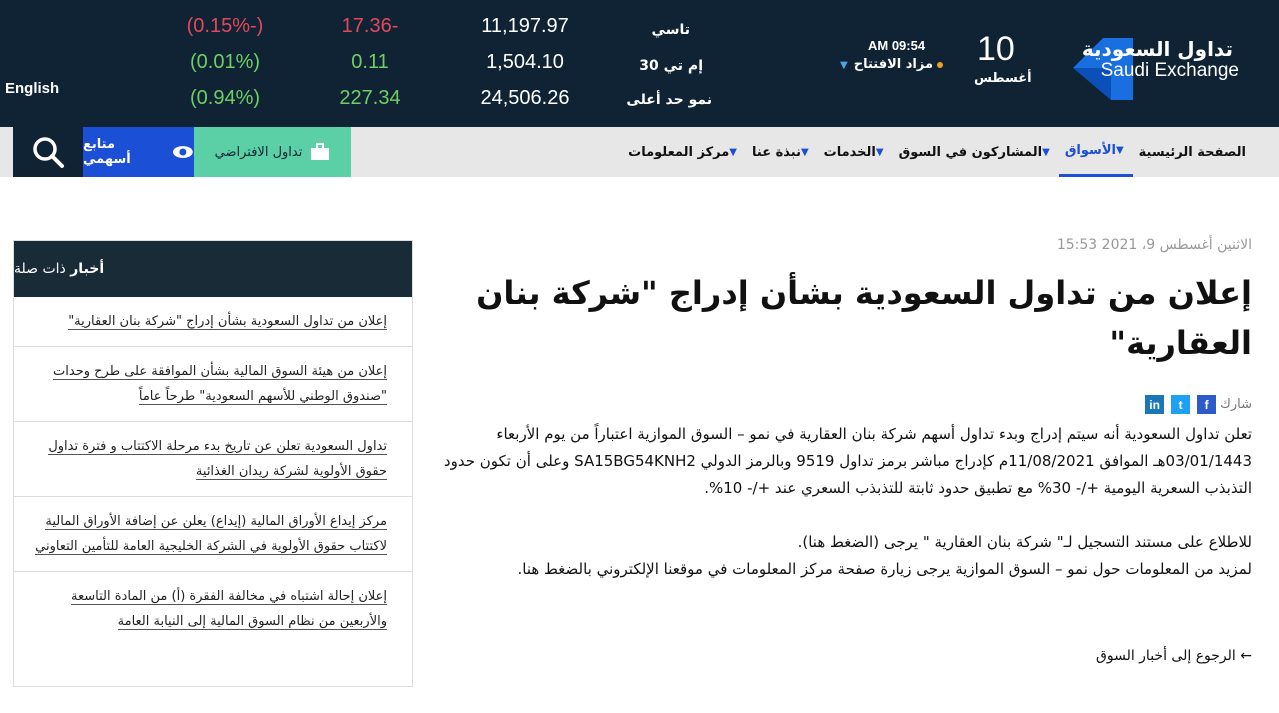 The image size is (1279, 713). What do you see at coordinates (370, 98) in the screenshot?
I see `ticker-change: 227.34` at bounding box center [370, 98].